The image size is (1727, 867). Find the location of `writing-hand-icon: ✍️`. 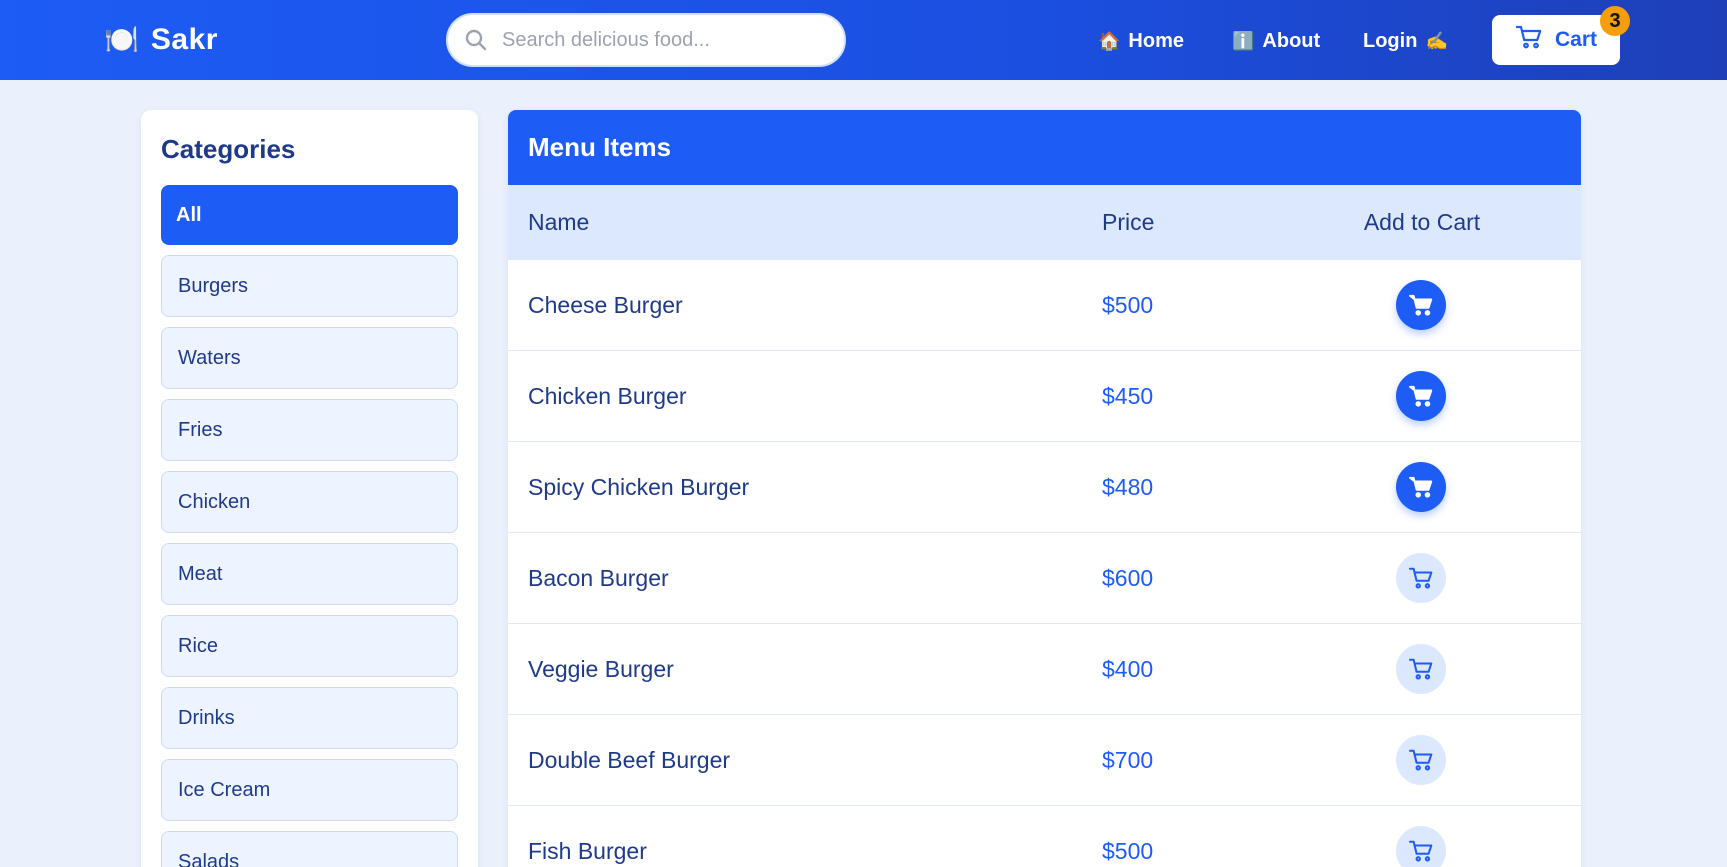

writing-hand-icon: ✍️ is located at coordinates (1436, 40).